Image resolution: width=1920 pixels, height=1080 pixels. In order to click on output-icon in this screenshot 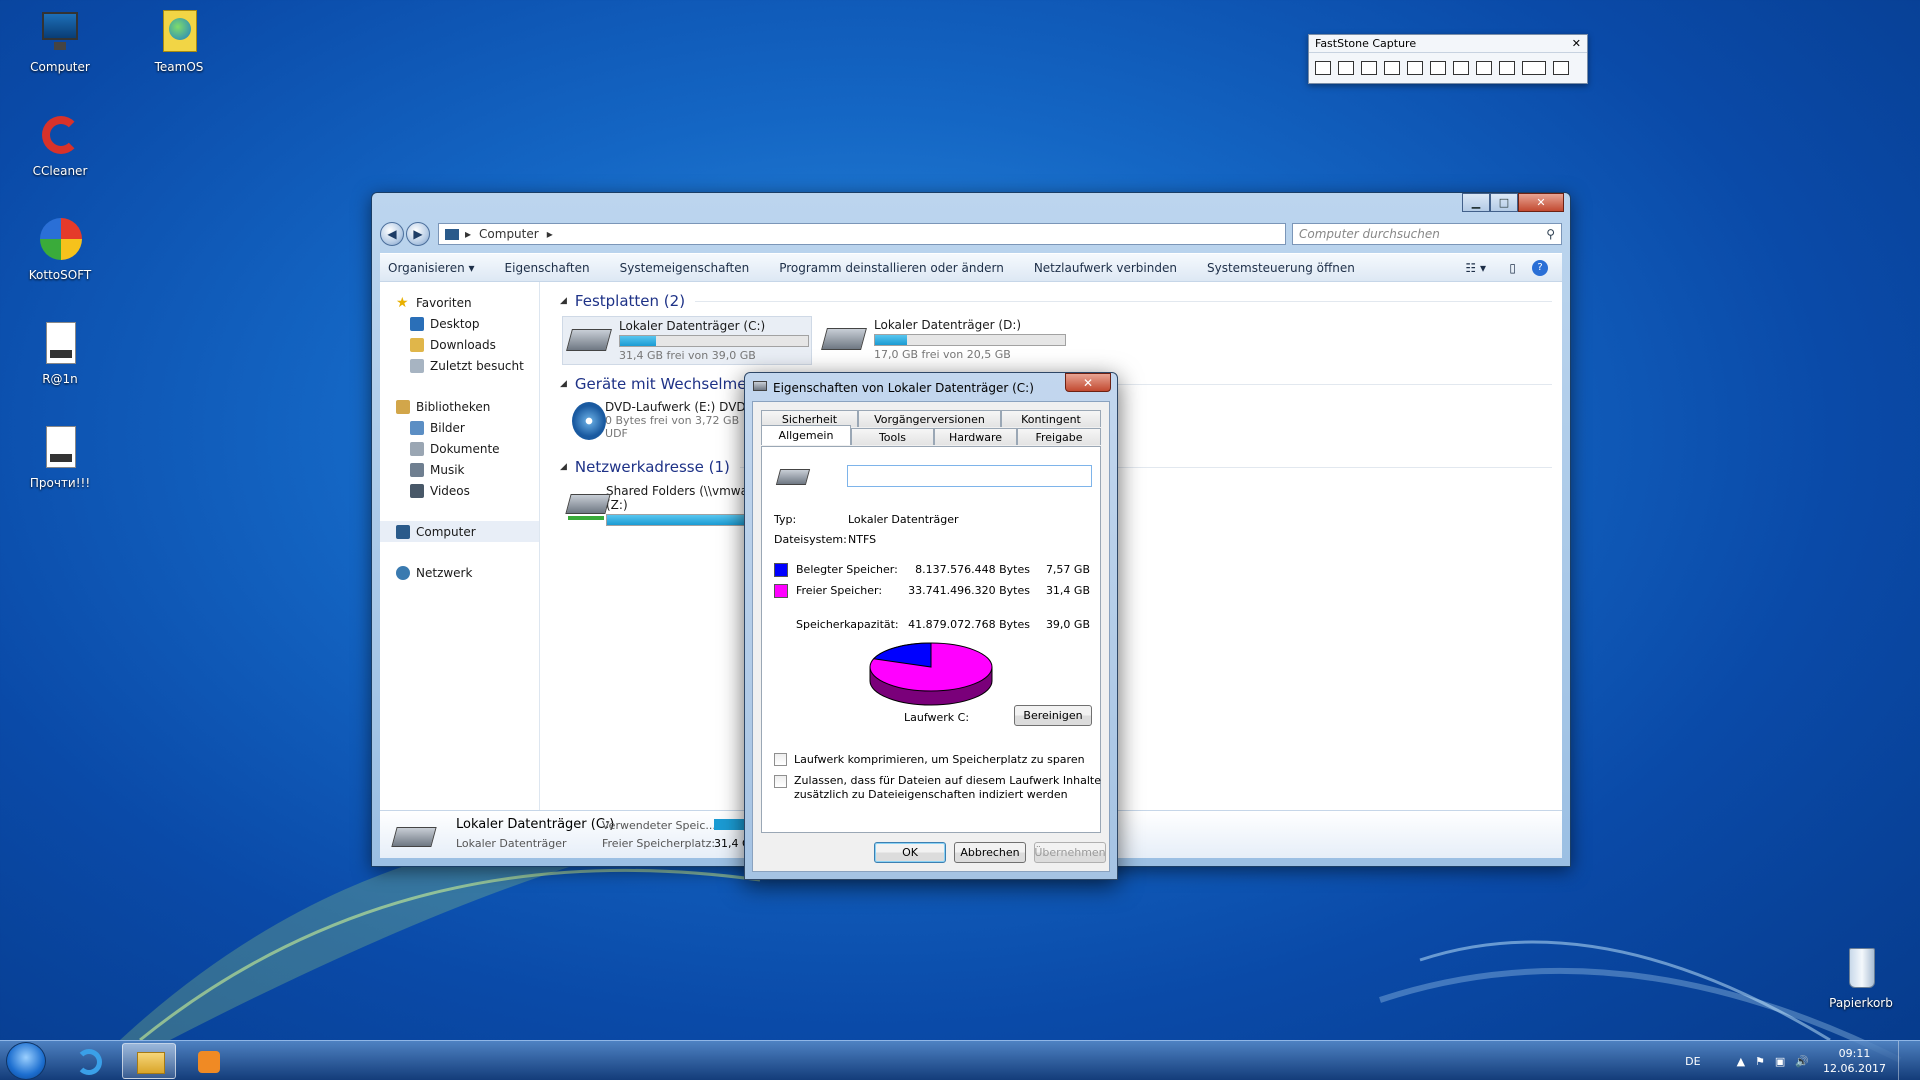, I will do `click(1534, 68)`.